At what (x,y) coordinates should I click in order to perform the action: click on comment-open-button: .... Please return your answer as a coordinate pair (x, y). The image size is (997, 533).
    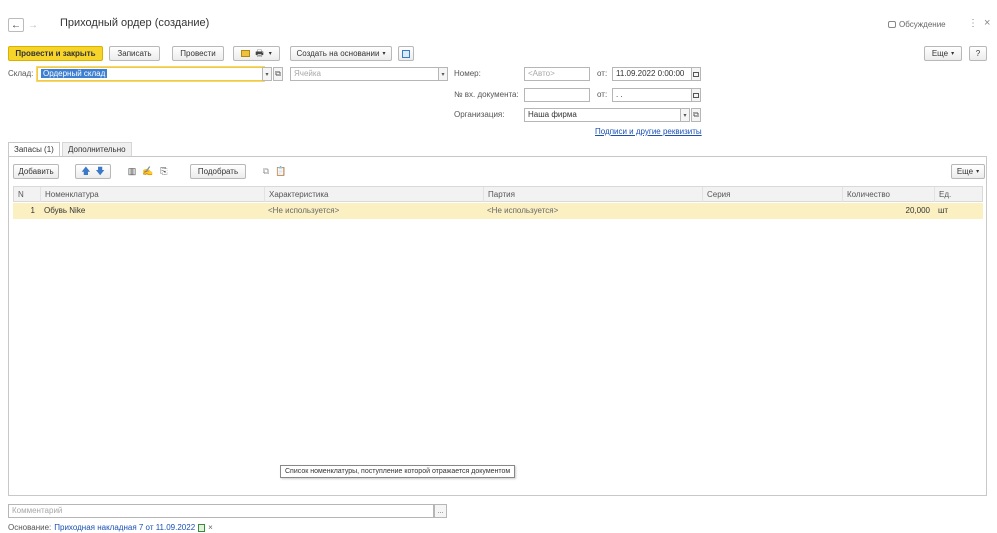
    Looking at the image, I should click on (440, 511).